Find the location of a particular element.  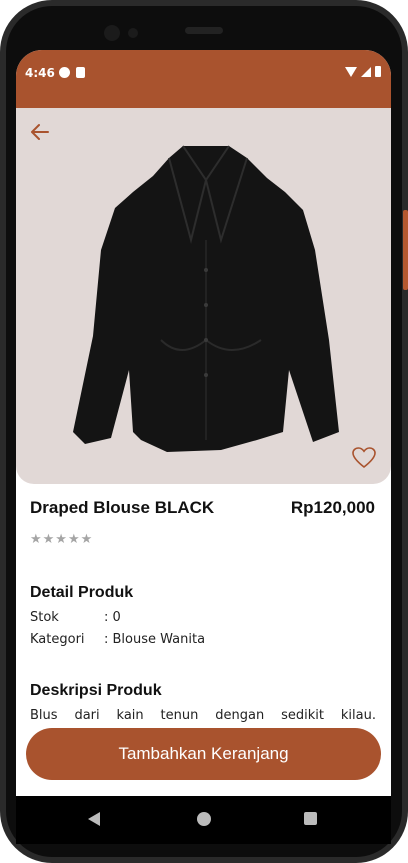

wifi-icon is located at coordinates (351, 71).